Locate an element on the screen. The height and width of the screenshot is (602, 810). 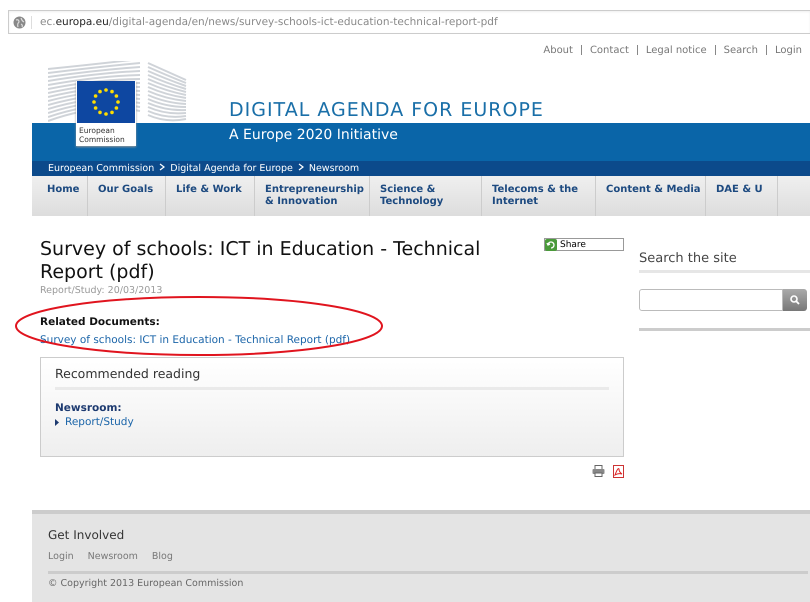
top-link: Login is located at coordinates (788, 50).